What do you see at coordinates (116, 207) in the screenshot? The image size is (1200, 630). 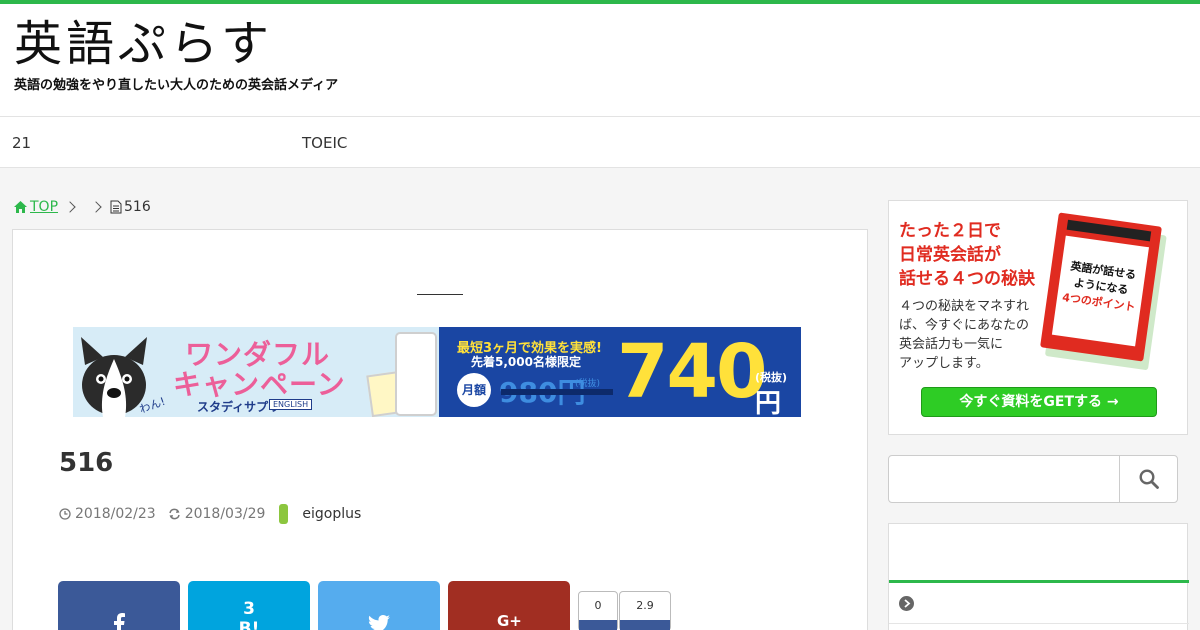 I see `document-icon` at bounding box center [116, 207].